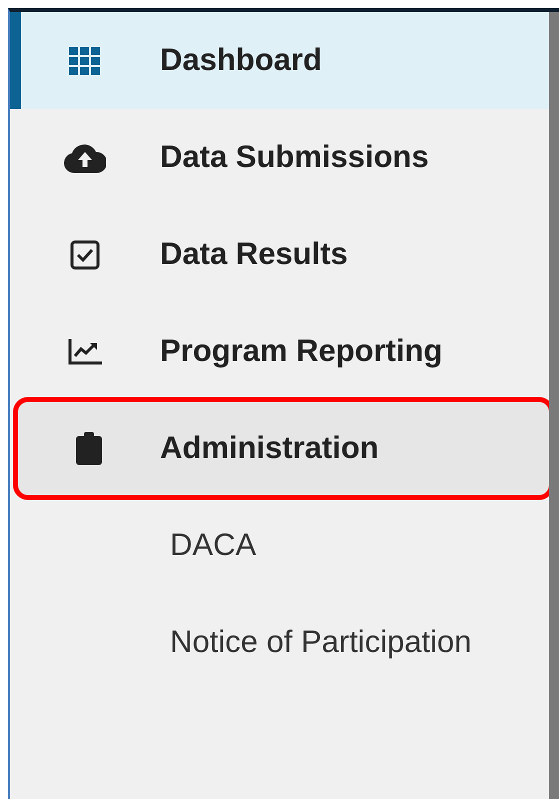 The image size is (559, 799). I want to click on nav-label: Dashboard, so click(241, 60).